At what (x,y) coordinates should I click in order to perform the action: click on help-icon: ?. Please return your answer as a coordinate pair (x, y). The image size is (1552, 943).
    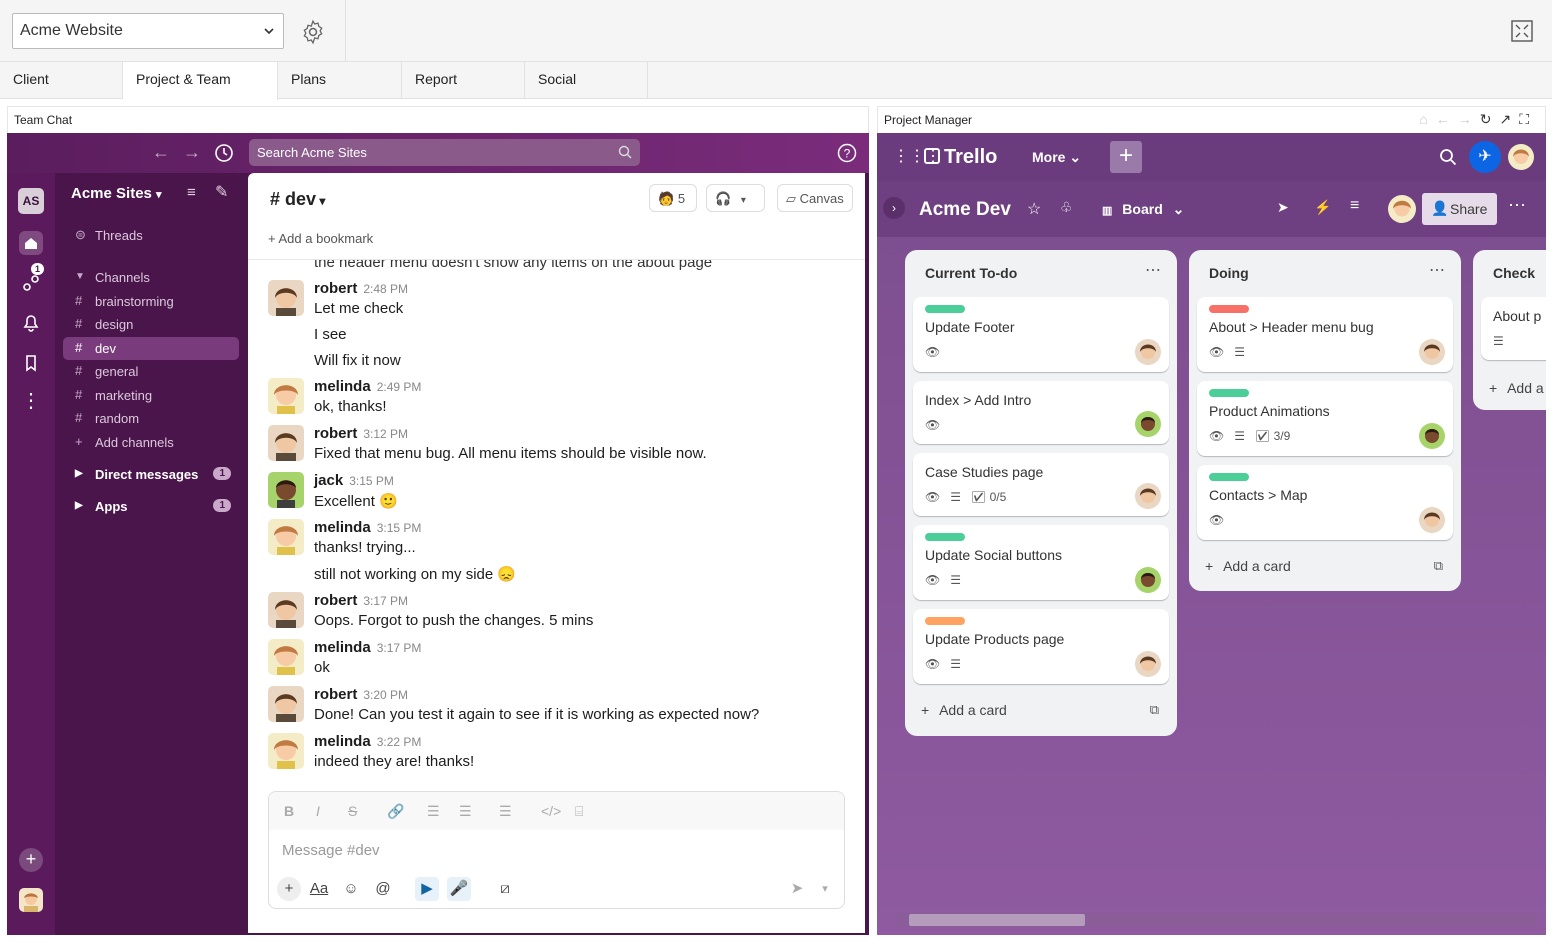
    Looking at the image, I should click on (847, 153).